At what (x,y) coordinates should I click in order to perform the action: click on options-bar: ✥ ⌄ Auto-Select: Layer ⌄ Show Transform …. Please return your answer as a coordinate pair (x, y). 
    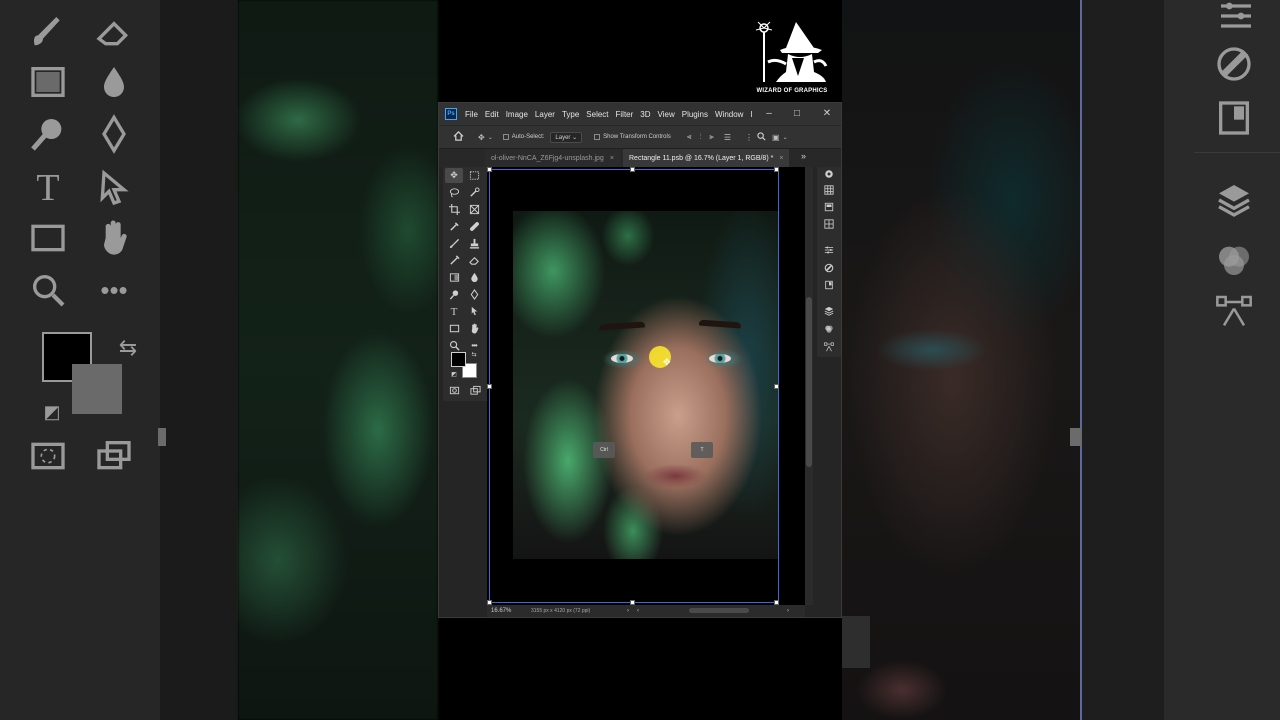
    Looking at the image, I should click on (640, 137).